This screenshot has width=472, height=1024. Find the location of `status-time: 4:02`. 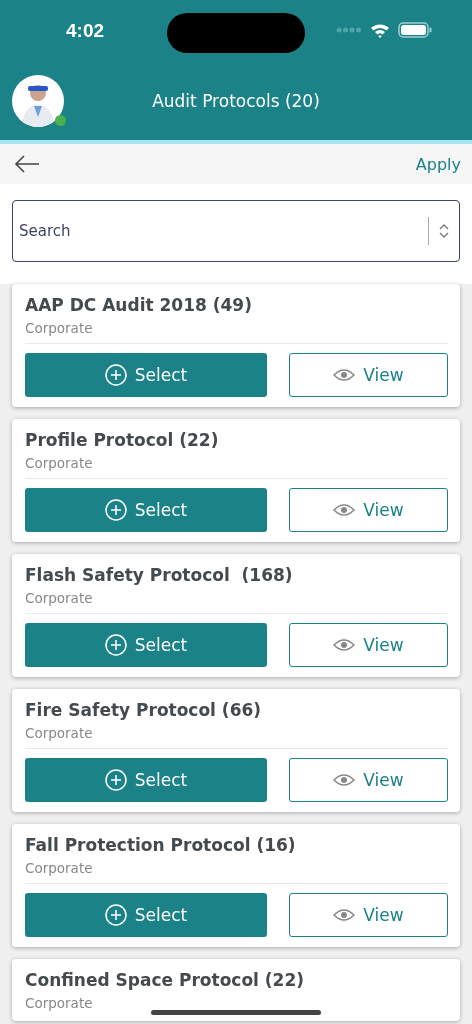

status-time: 4:02 is located at coordinates (85, 31).